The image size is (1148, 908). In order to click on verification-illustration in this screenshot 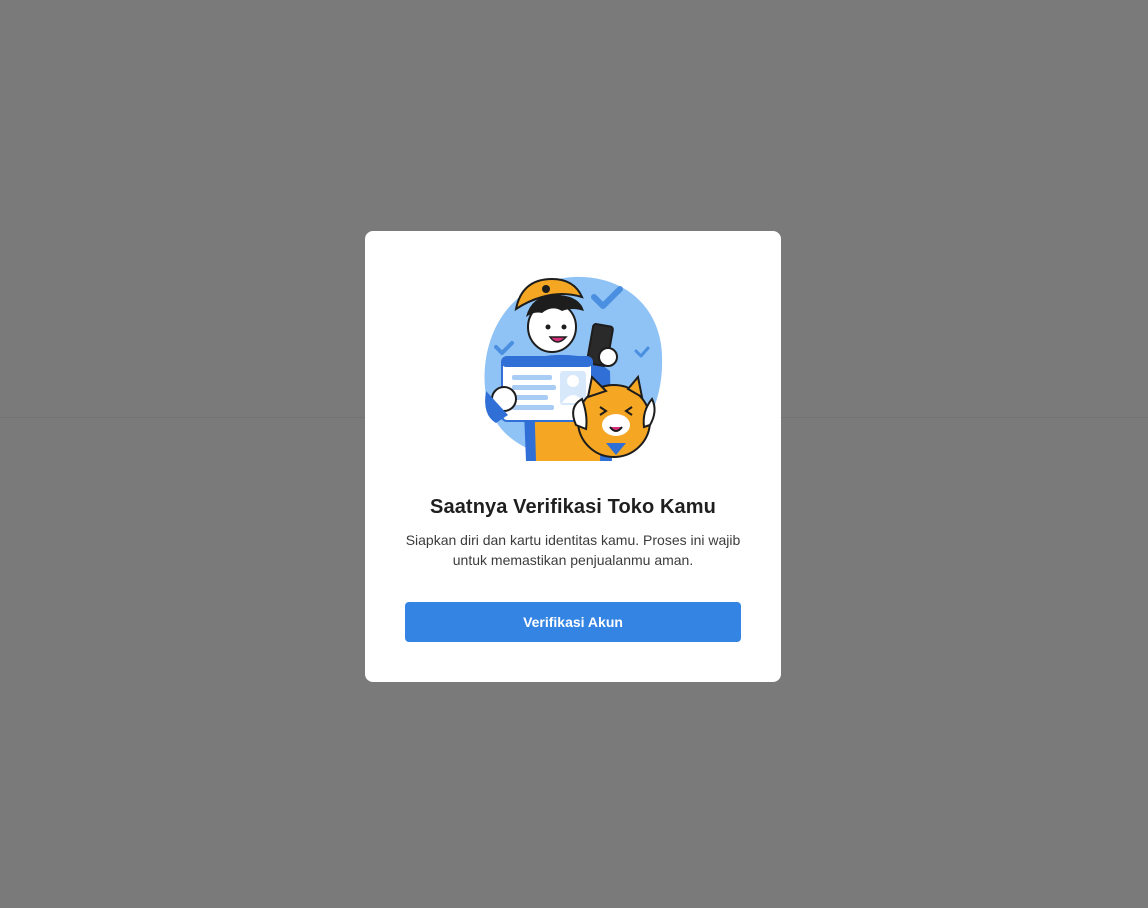, I will do `click(574, 368)`.